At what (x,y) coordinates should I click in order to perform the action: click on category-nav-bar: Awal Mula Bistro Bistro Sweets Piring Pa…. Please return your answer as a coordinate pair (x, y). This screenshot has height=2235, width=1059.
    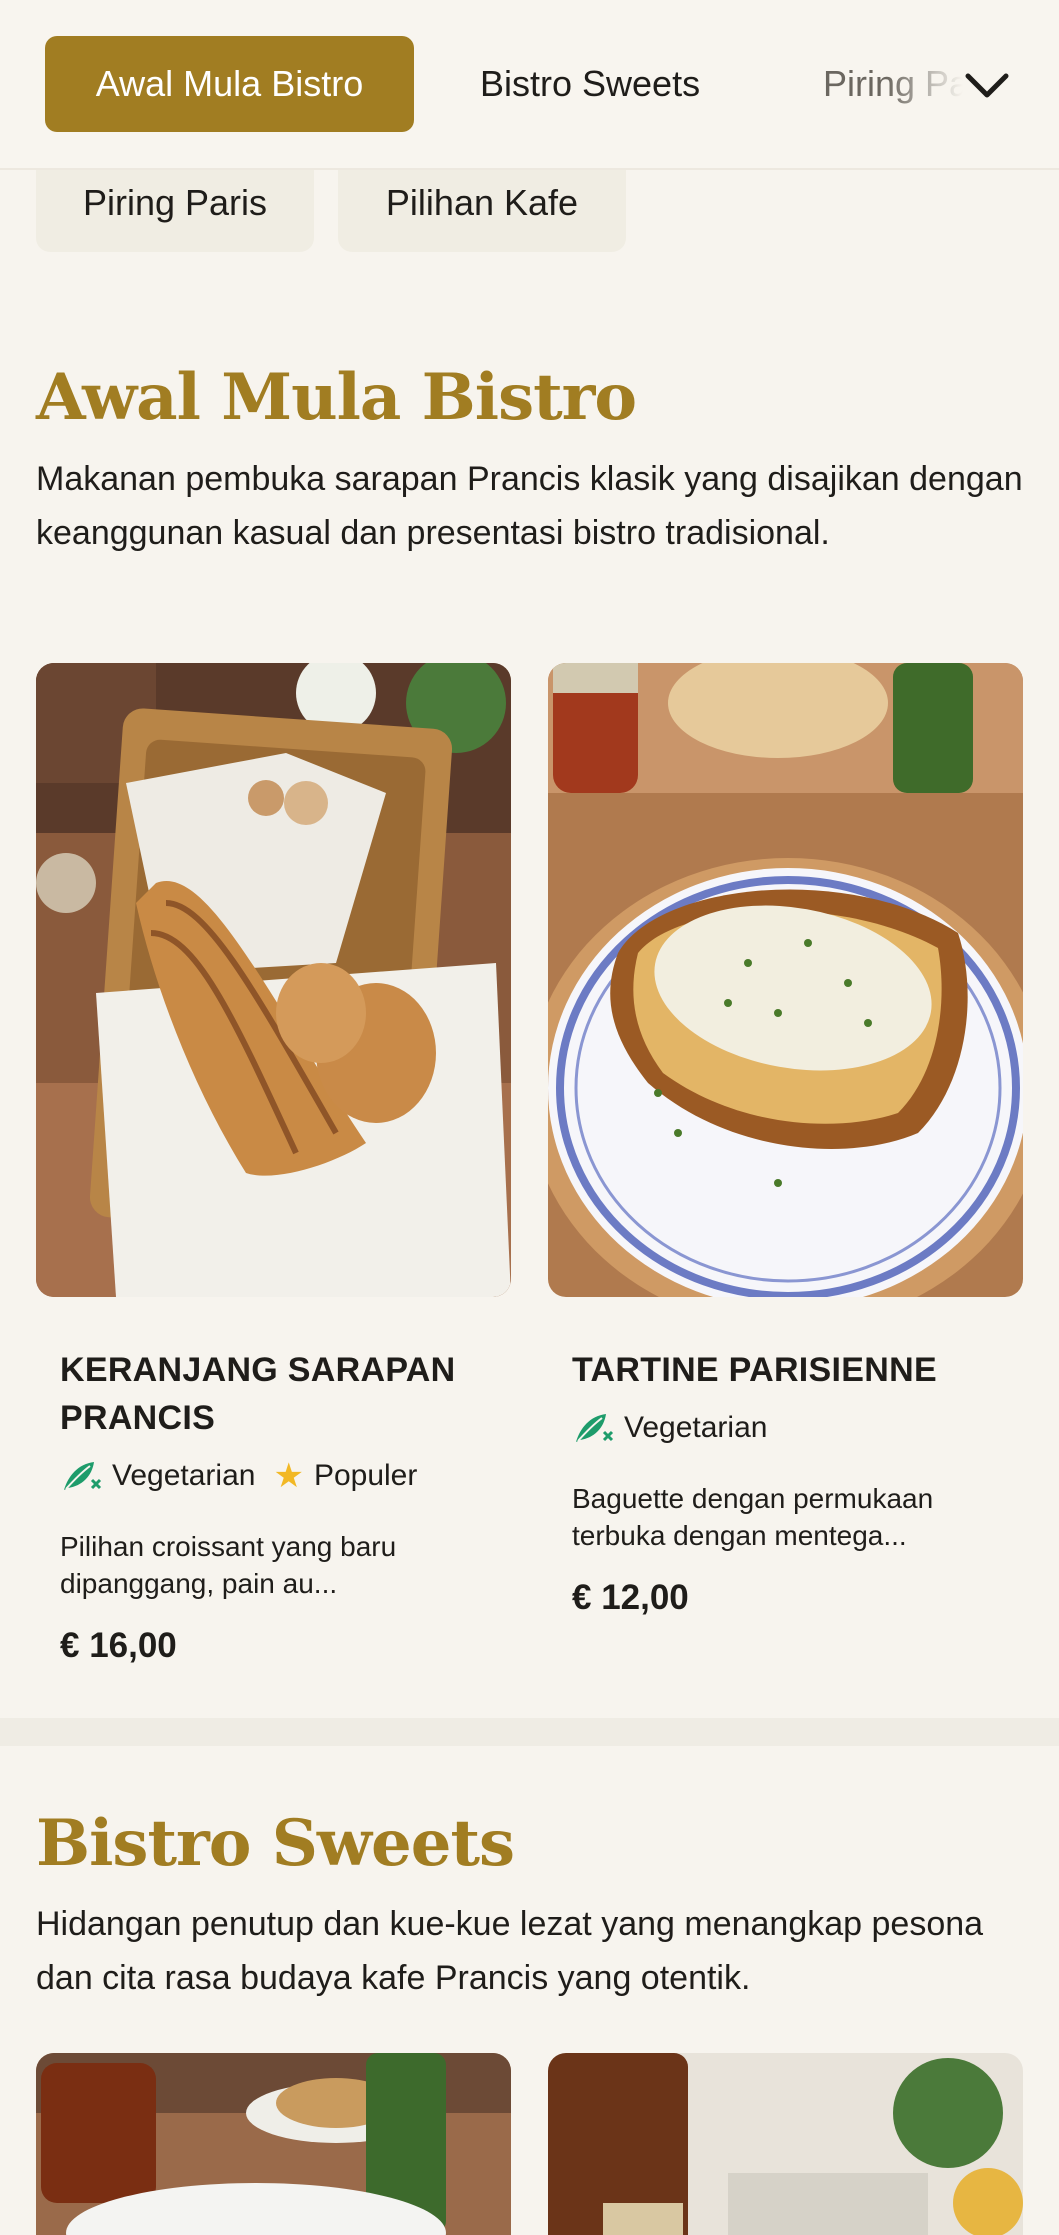
    Looking at the image, I should click on (529, 85).